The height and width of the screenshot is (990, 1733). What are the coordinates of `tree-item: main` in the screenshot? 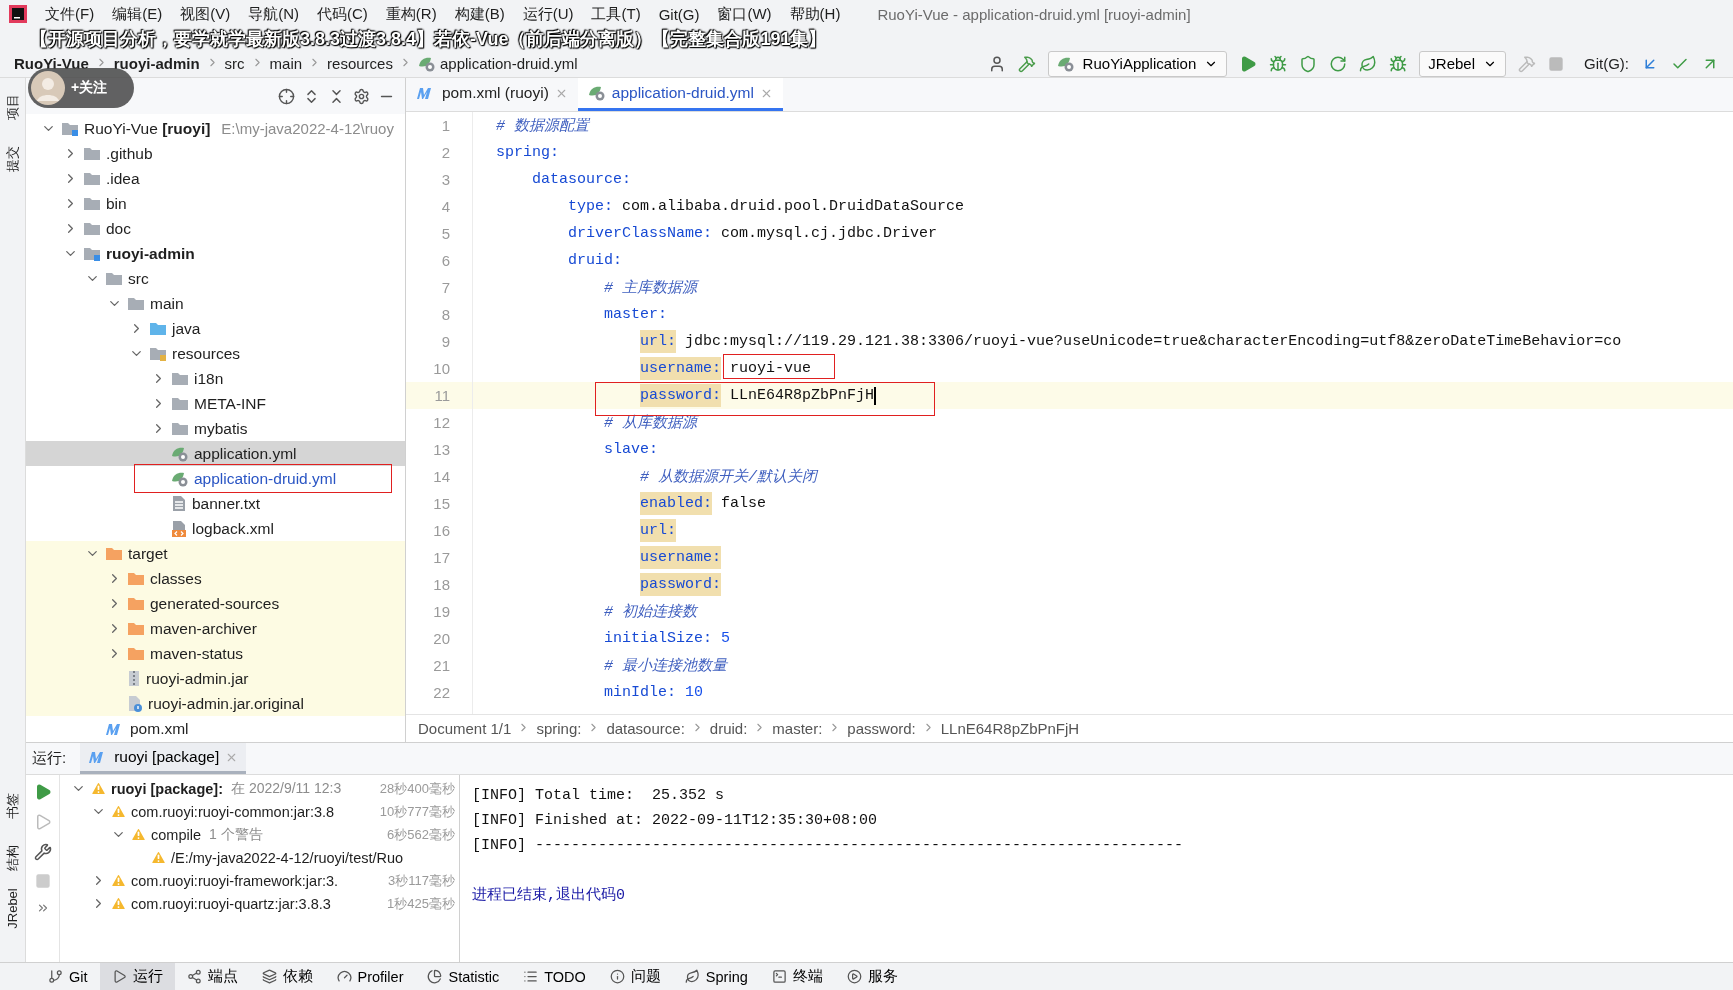 It's located at (215, 303).